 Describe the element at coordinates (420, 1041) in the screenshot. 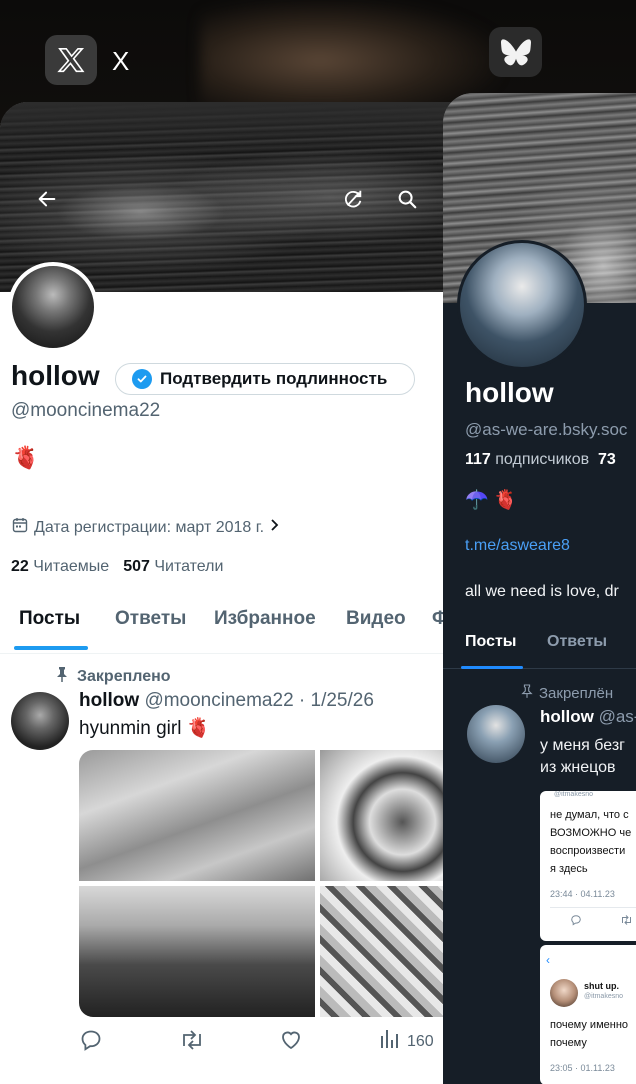

I see `views-count: 160` at that location.